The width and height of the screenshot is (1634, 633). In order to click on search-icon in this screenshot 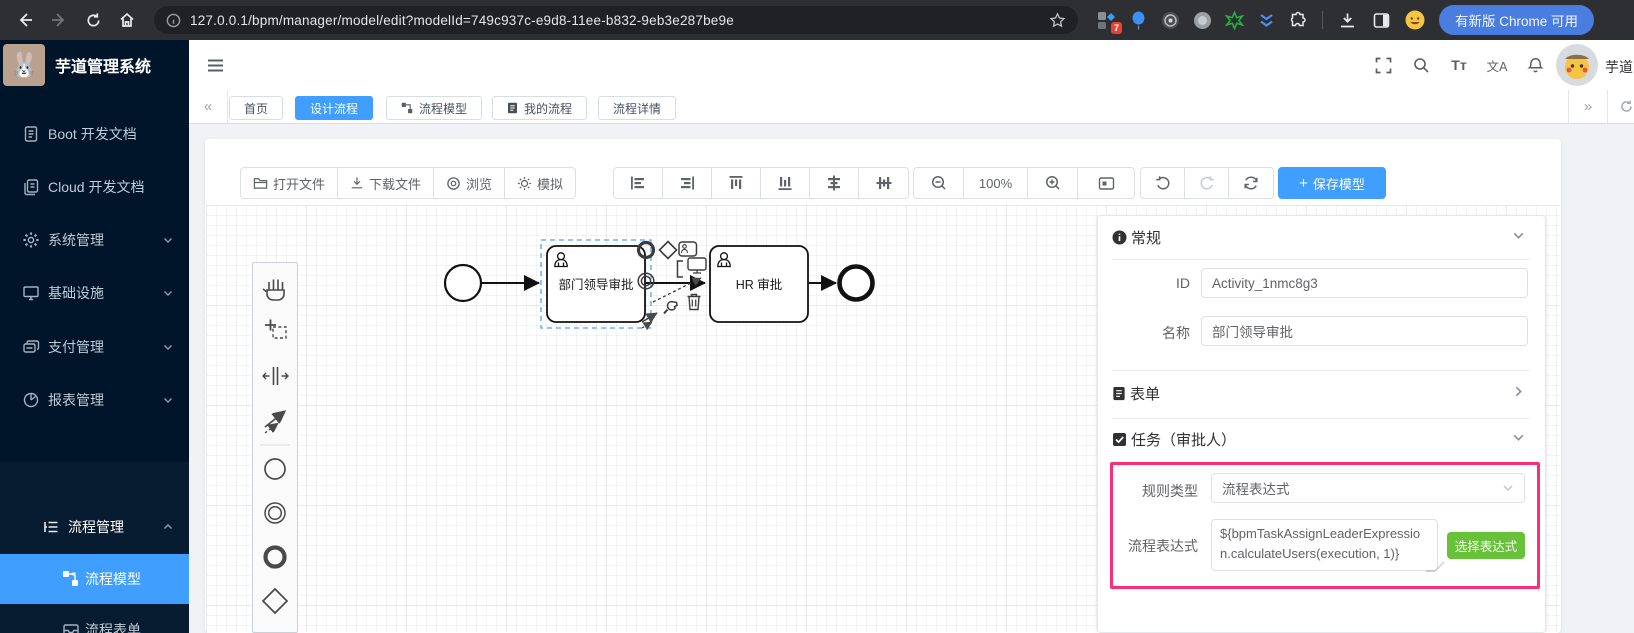, I will do `click(1421, 65)`.